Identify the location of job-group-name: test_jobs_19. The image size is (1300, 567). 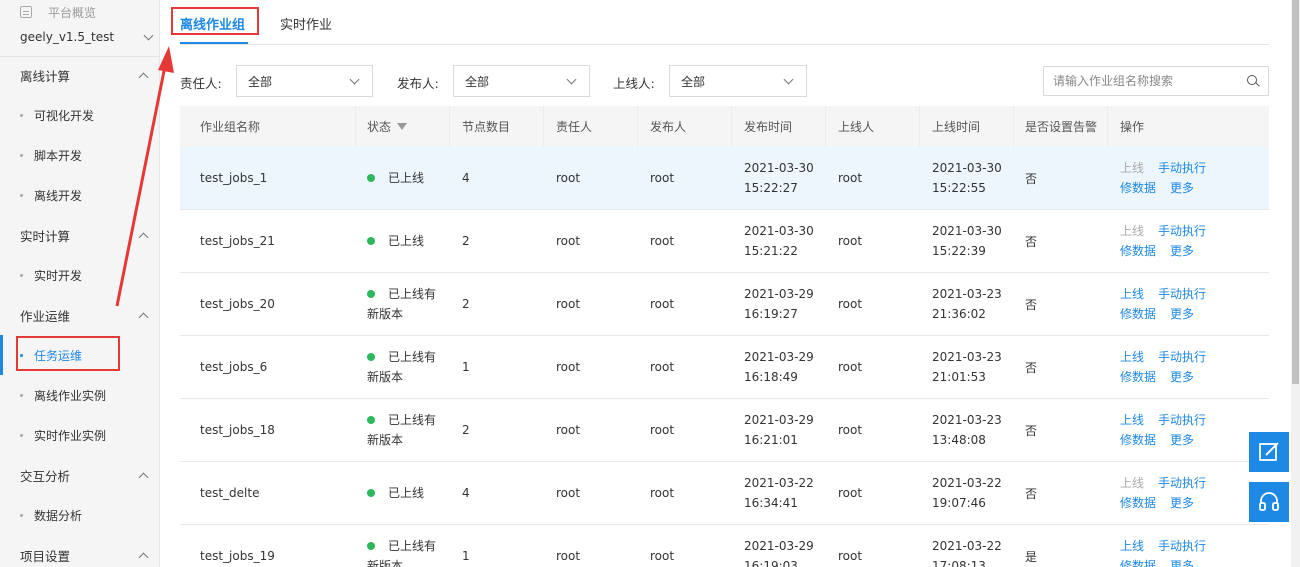
(237, 556).